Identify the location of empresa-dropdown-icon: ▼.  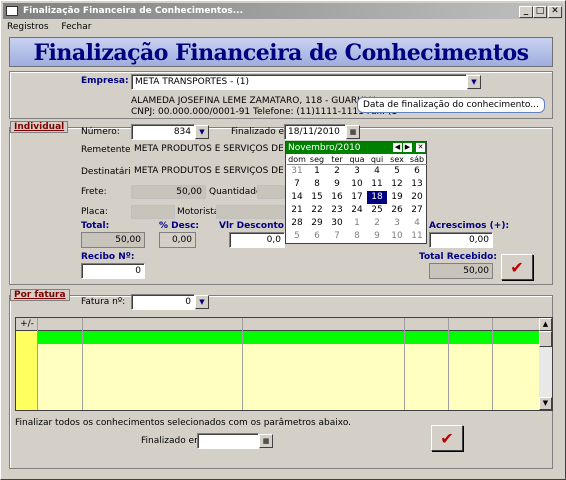
(474, 82).